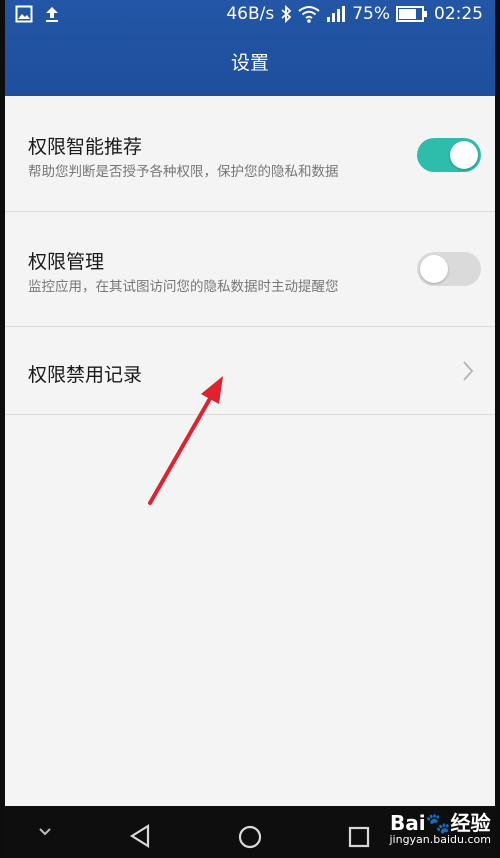  Describe the element at coordinates (359, 839) in the screenshot. I see `recents-icon` at that location.